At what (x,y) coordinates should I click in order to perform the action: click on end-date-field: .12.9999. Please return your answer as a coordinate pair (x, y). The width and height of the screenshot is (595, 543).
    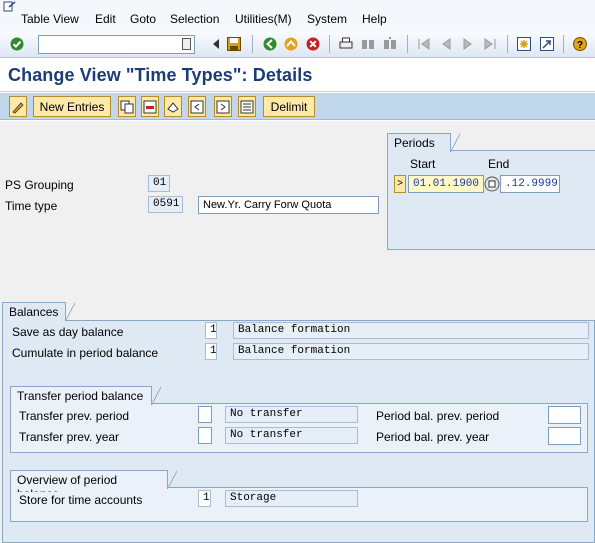
    Looking at the image, I should click on (530, 184).